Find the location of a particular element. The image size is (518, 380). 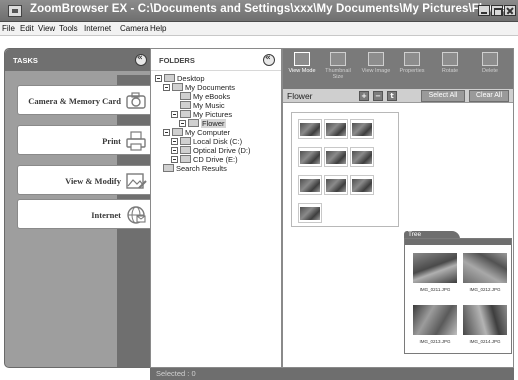

task-camera-memory-card: Camera & Memory Card is located at coordinates (84, 100).